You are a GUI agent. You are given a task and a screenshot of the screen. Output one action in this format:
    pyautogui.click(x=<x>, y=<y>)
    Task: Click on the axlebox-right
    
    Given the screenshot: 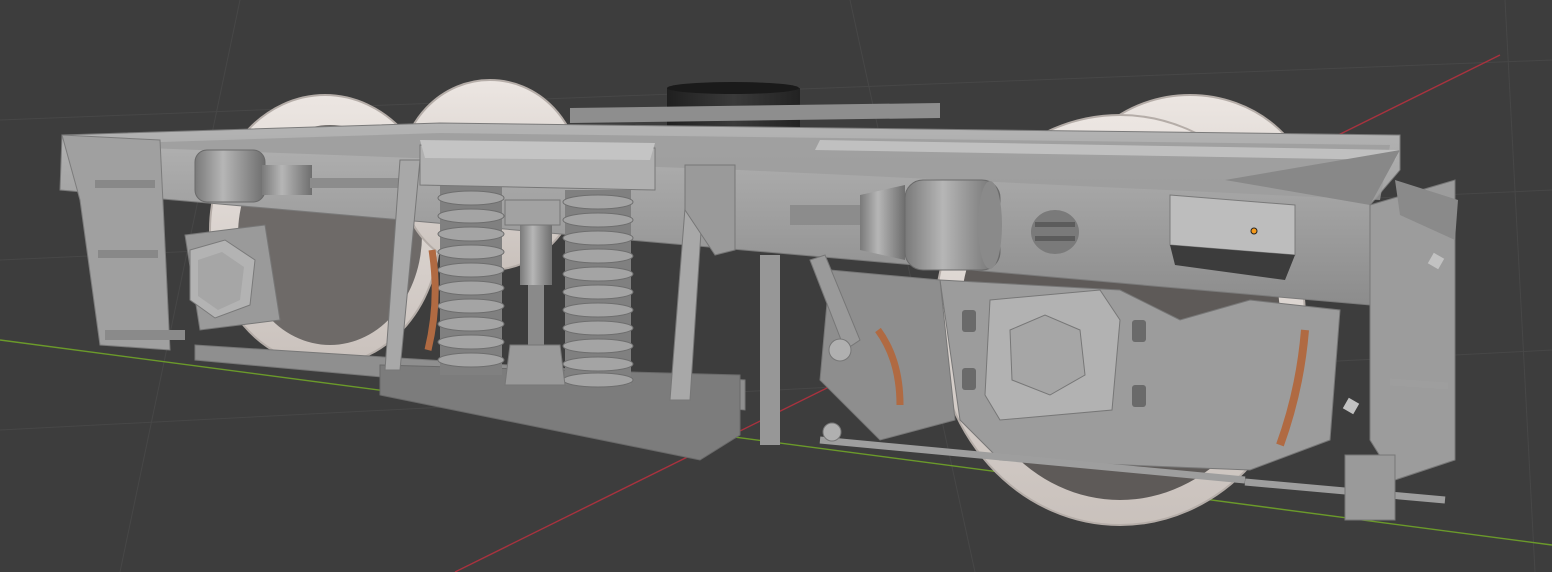 What is the action you would take?
    pyautogui.click(x=1052, y=355)
    